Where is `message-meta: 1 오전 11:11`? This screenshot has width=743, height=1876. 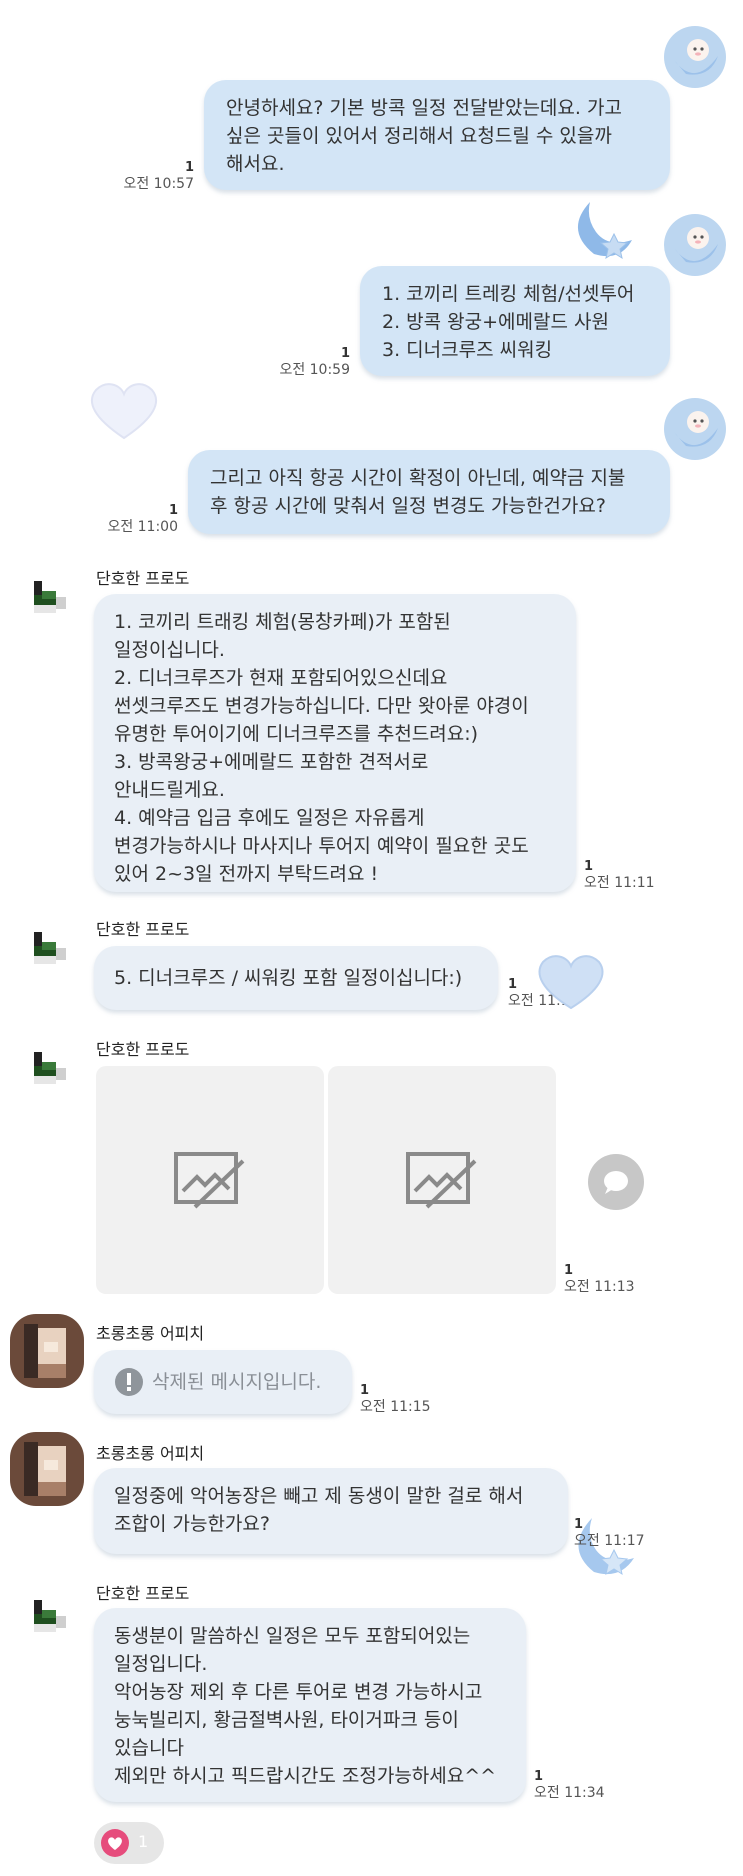 message-meta: 1 오전 11:11 is located at coordinates (624, 875).